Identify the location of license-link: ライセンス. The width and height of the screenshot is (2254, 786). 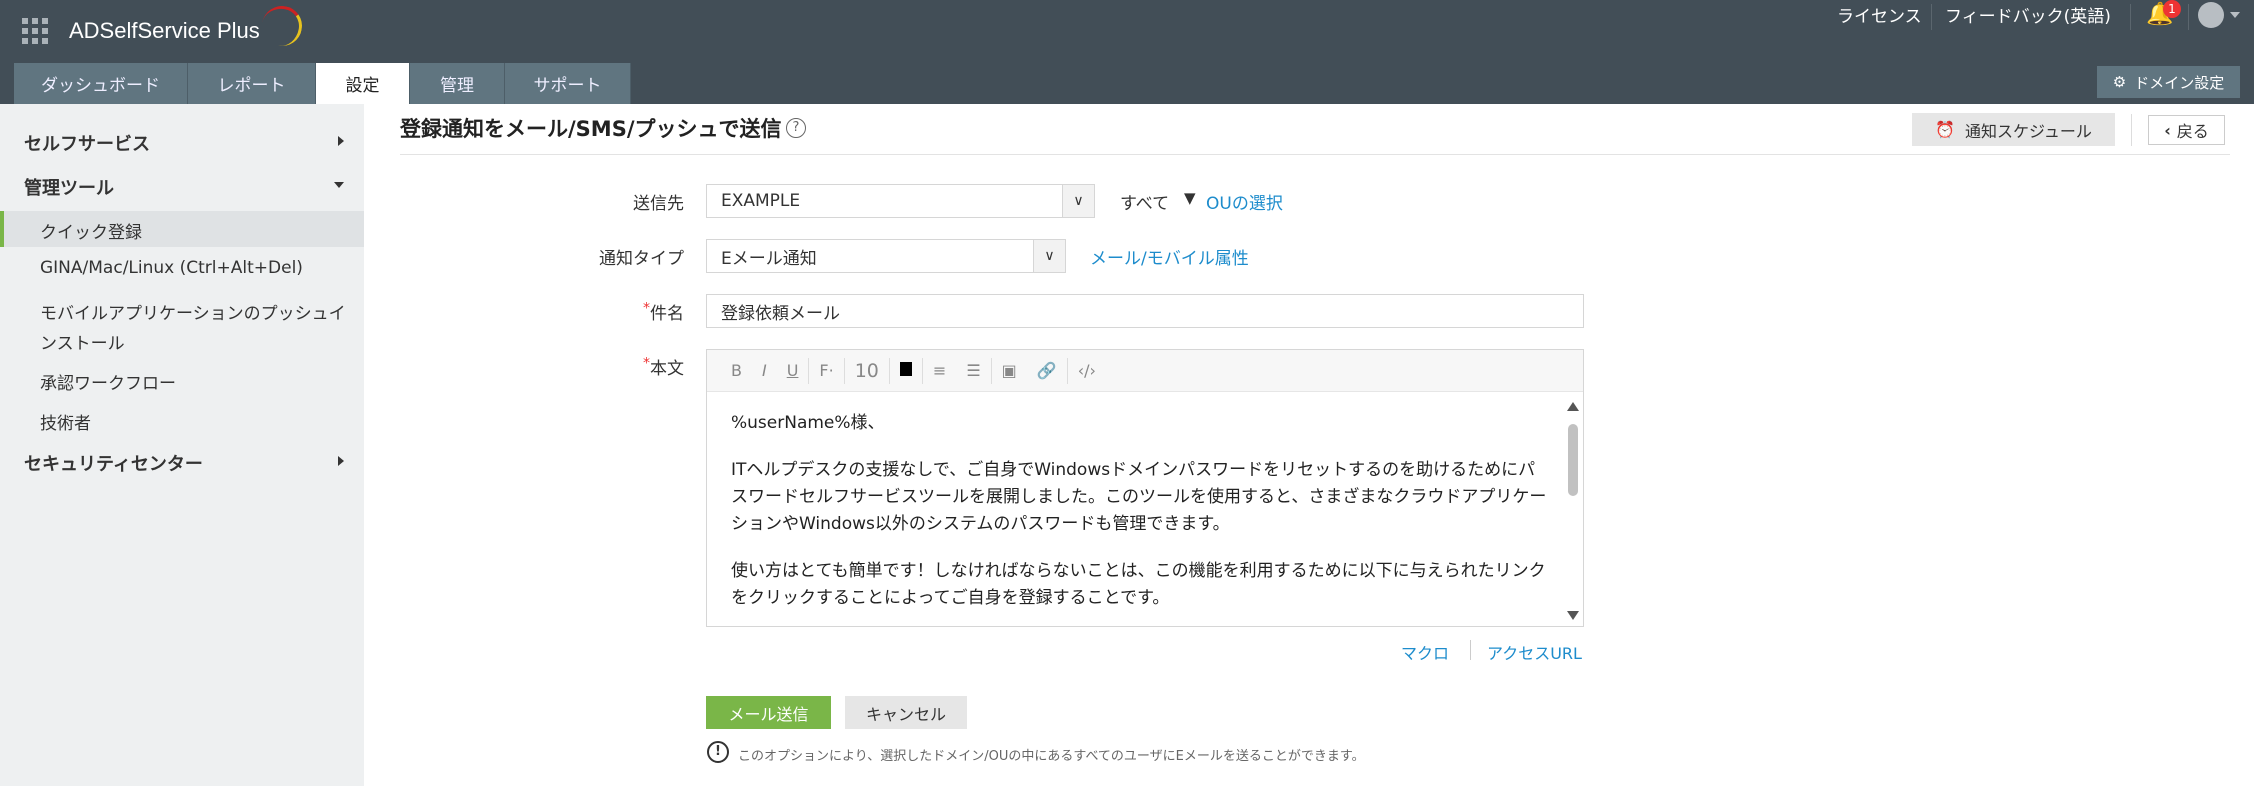
(1879, 14).